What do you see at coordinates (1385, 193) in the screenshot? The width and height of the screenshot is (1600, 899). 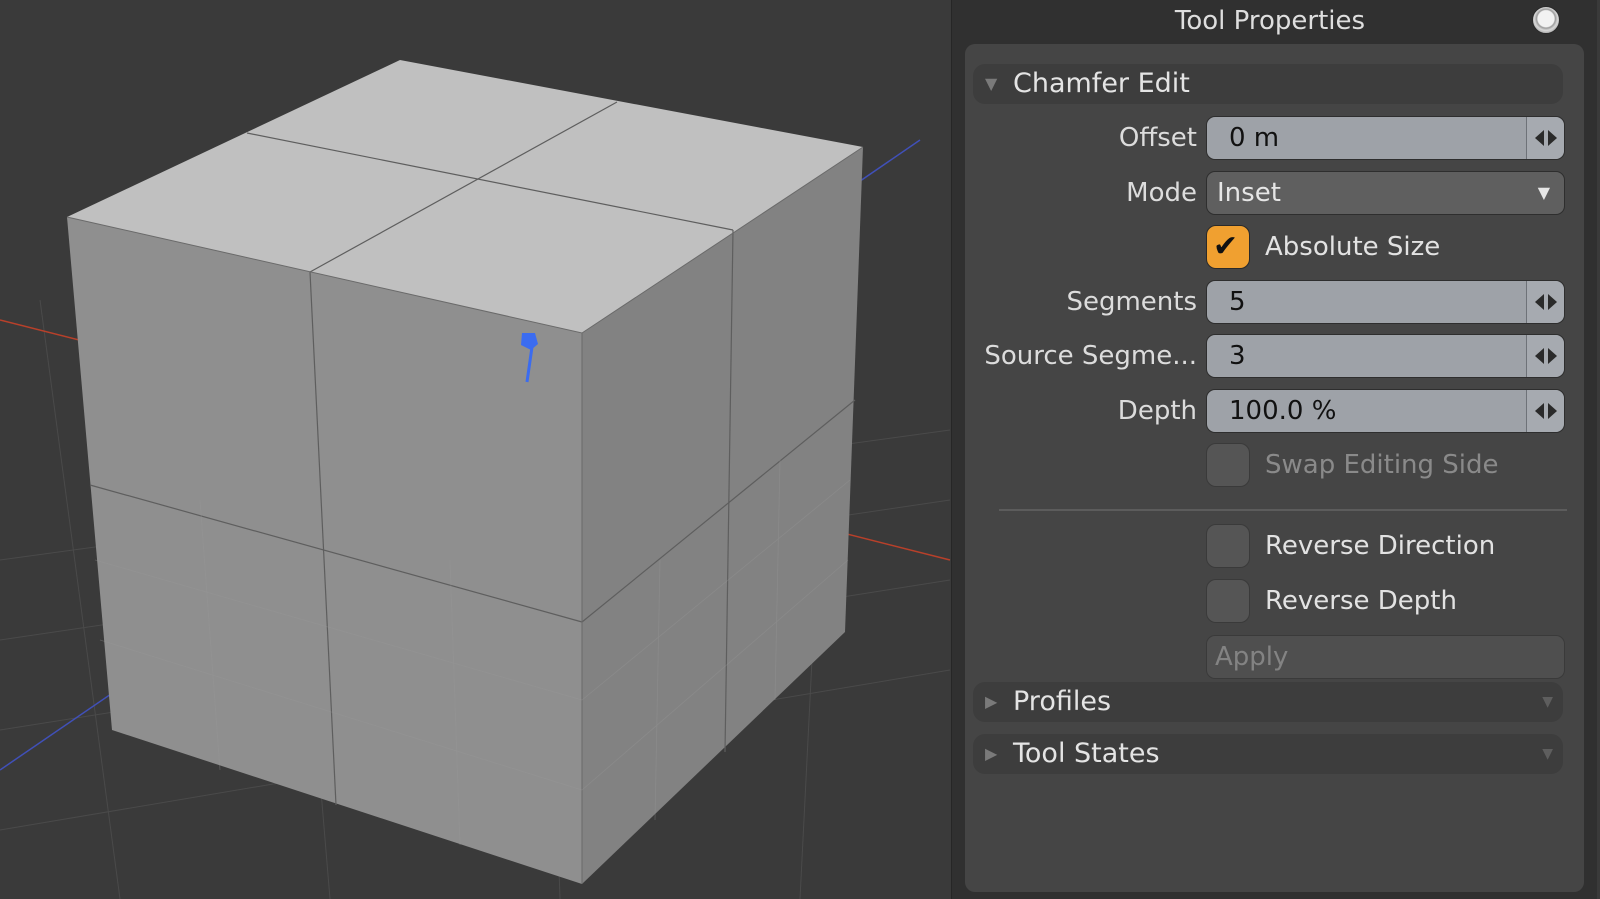 I see `mode-dropdown: Inset ▼` at bounding box center [1385, 193].